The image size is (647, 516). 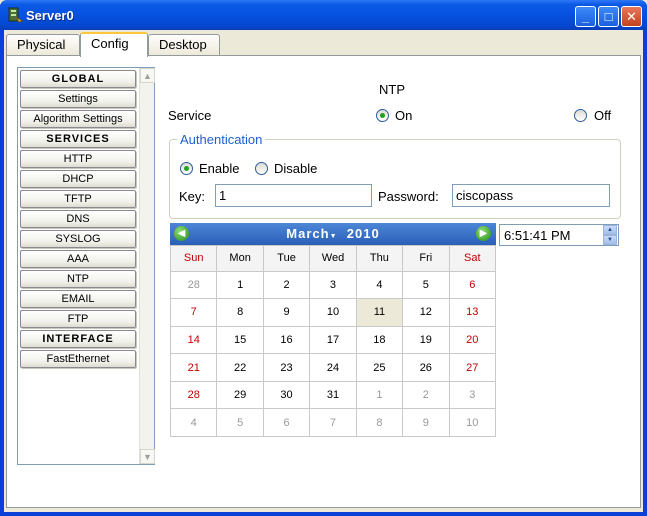 I want to click on sidebar-item-label: AAA, so click(x=77, y=259).